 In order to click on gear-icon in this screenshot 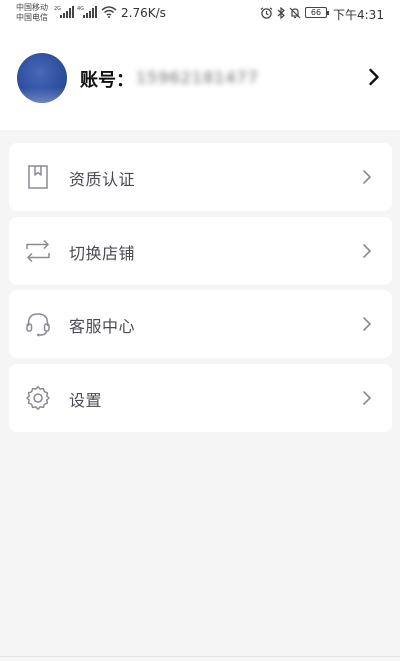, I will do `click(38, 398)`.